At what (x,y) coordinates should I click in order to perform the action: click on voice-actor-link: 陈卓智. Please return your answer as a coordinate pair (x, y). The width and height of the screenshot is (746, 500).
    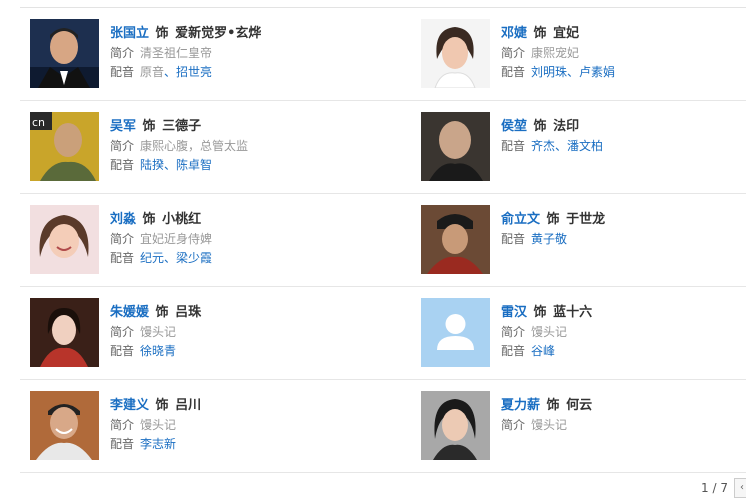
    Looking at the image, I should click on (194, 165).